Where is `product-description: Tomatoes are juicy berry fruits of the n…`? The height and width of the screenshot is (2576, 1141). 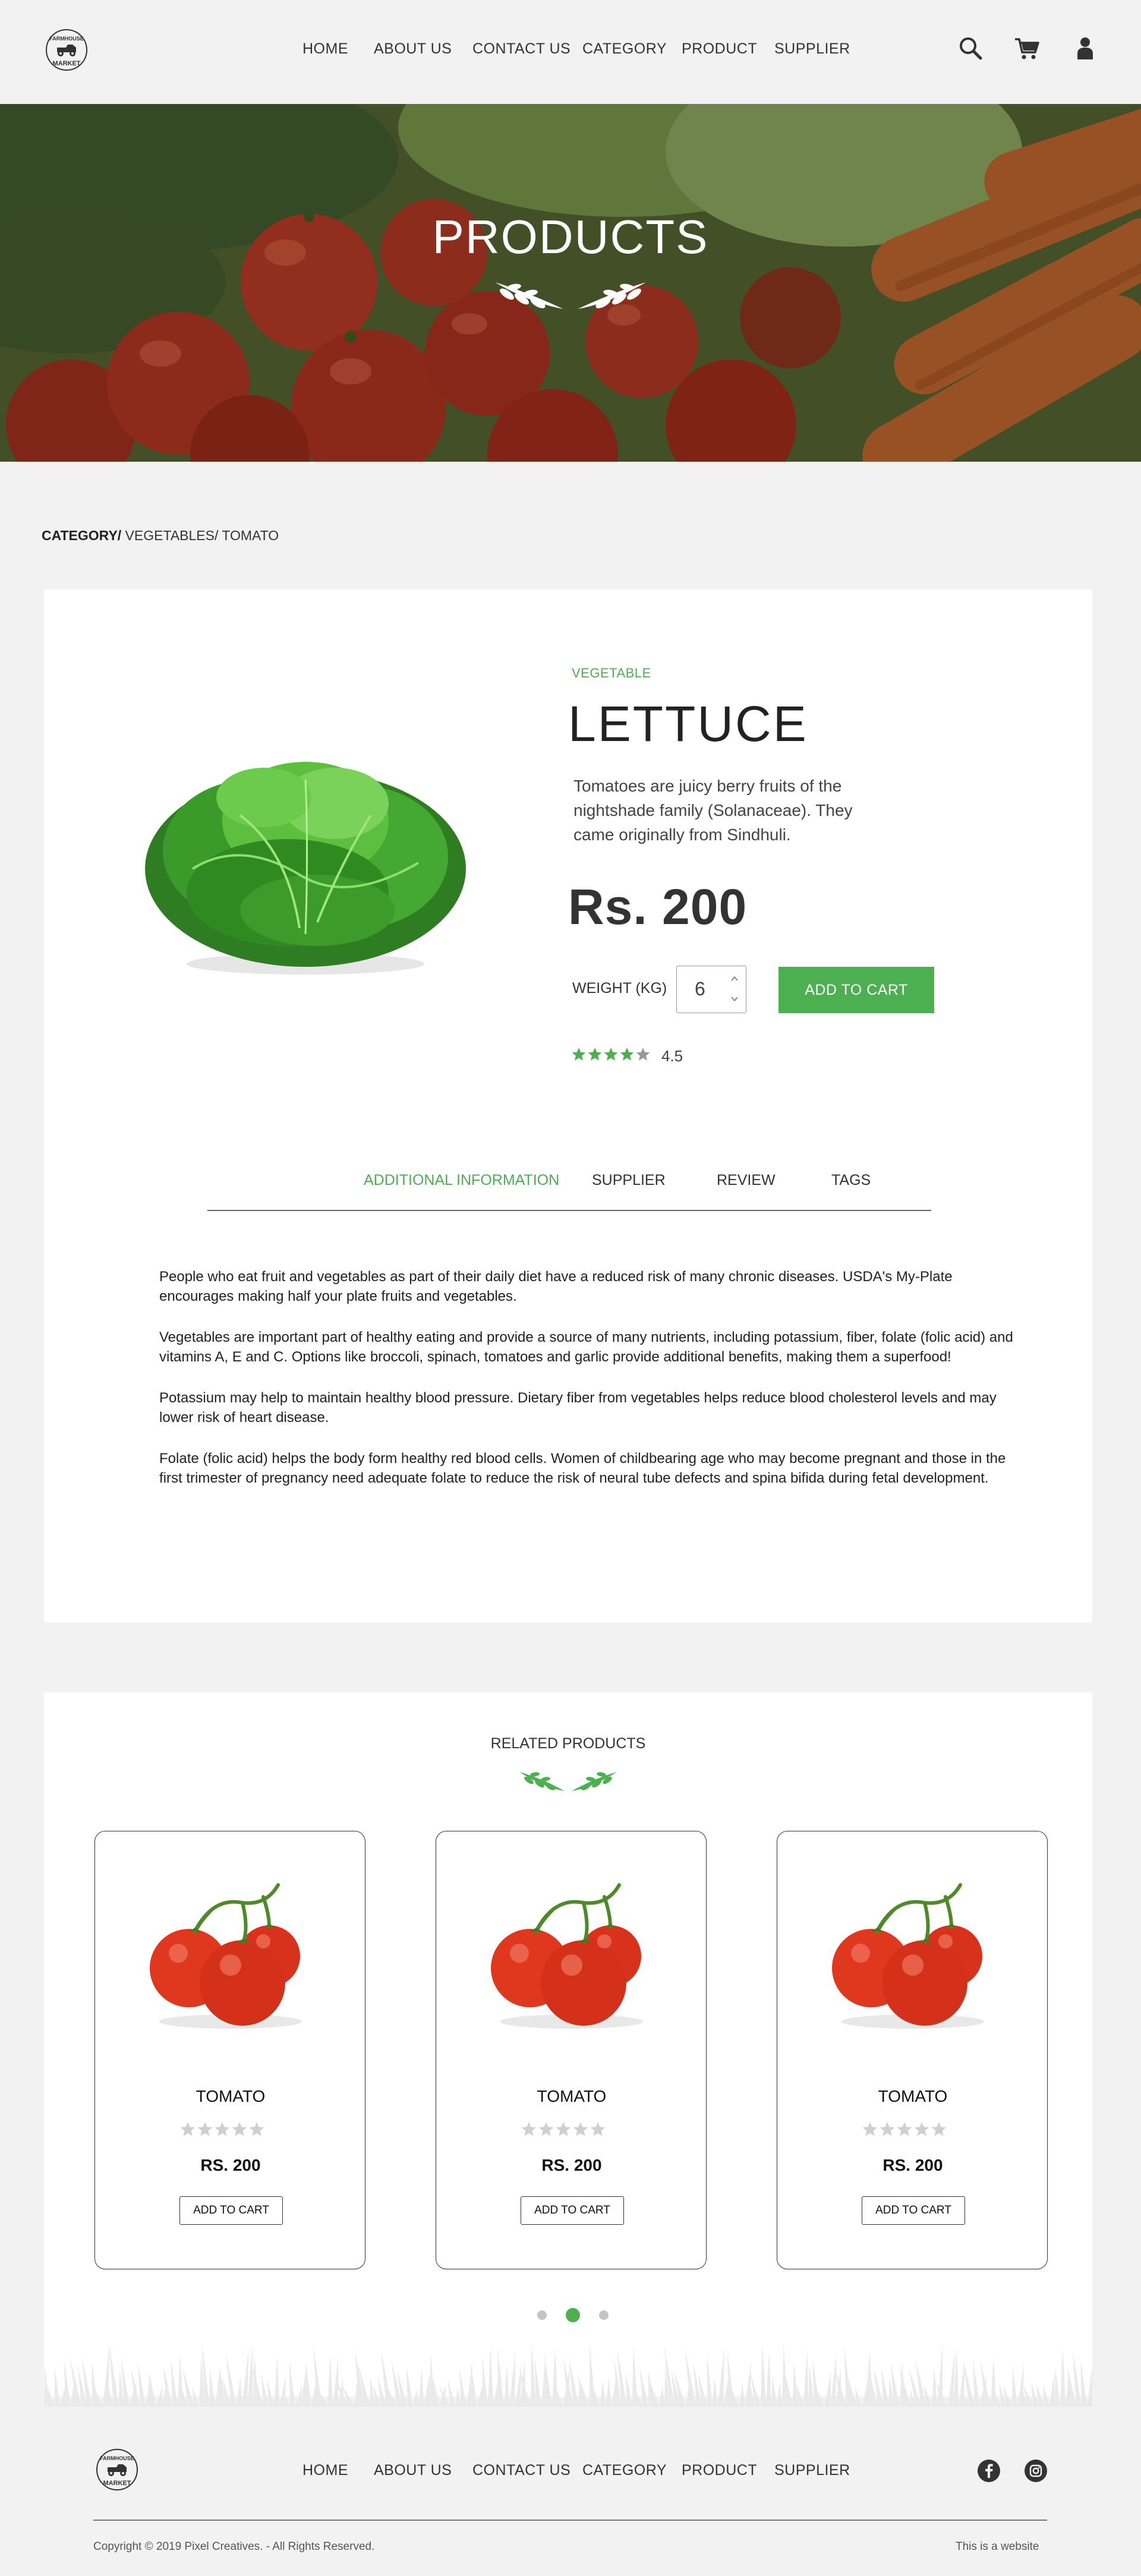
product-description: Tomatoes are juicy berry fruits of the n… is located at coordinates (713, 811).